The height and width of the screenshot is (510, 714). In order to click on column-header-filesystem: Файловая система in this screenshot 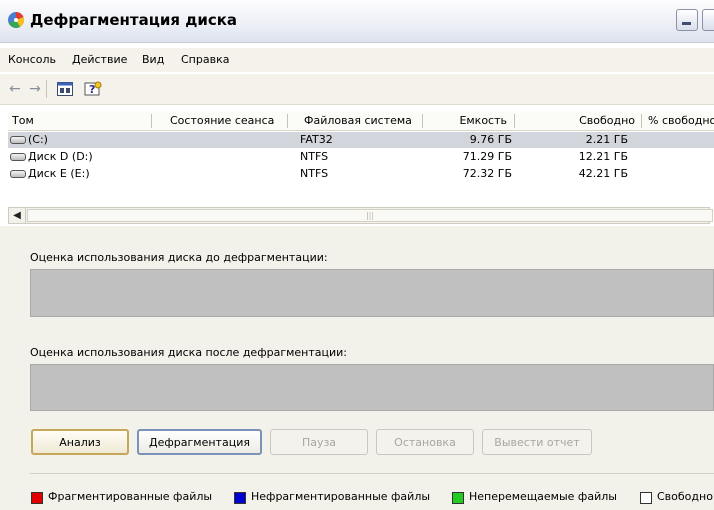, I will do `click(365, 120)`.